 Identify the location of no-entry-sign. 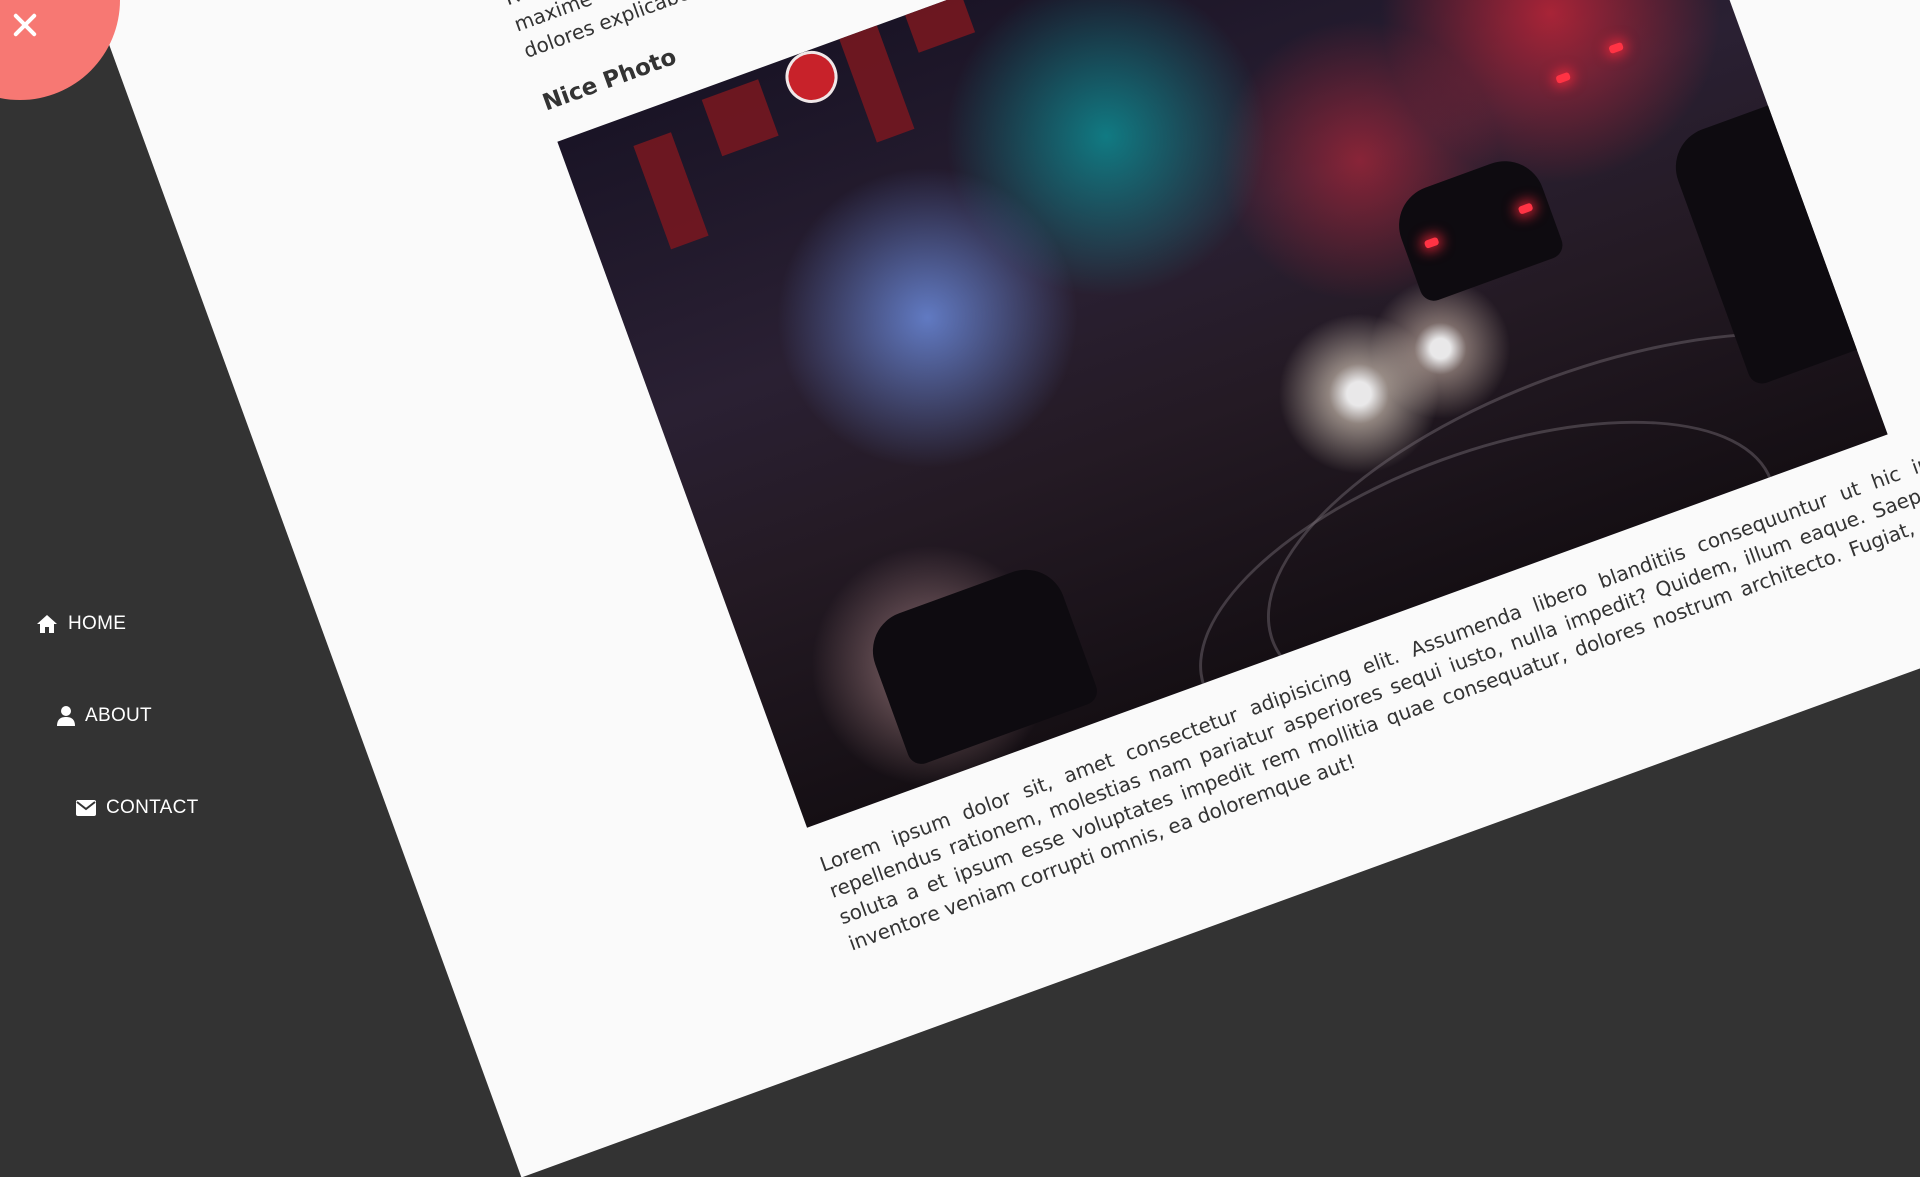
(811, 77).